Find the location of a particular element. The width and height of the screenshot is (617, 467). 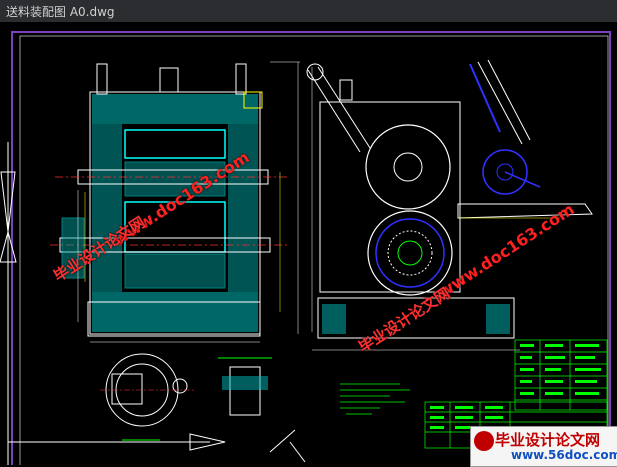

site-badge: 毕业设计论文网 www.56doc.com is located at coordinates (543, 446).